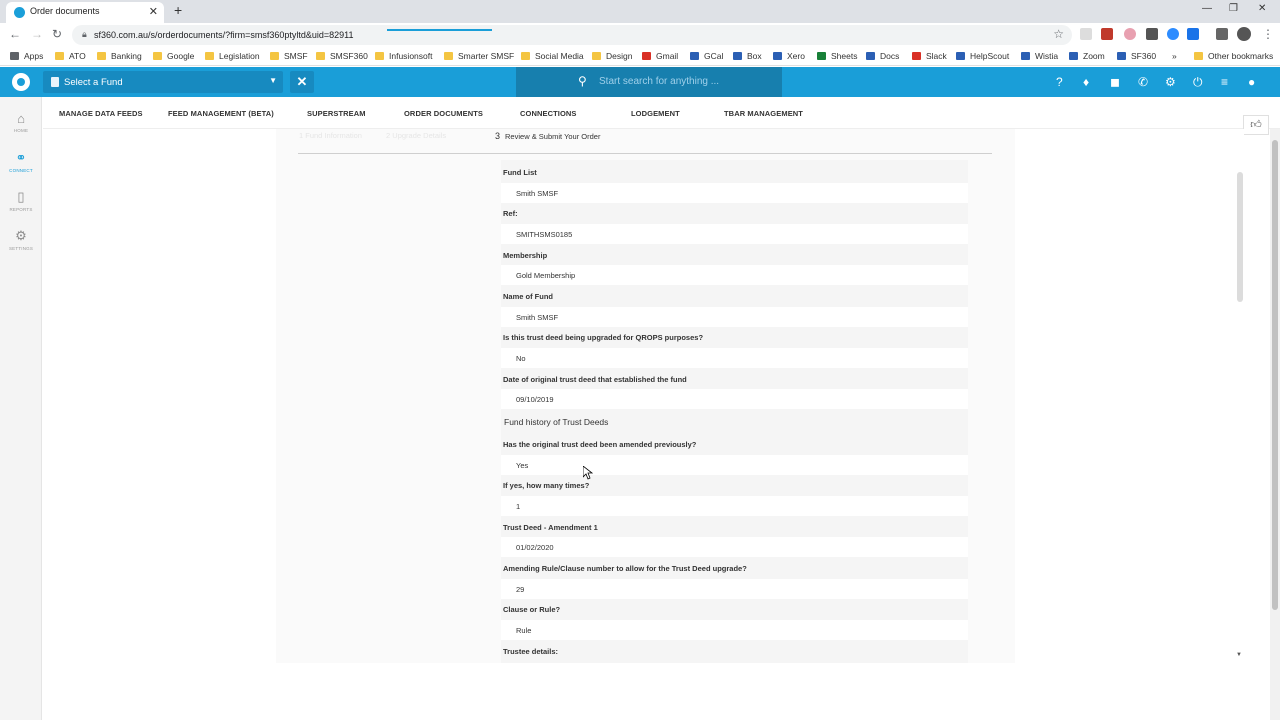 The height and width of the screenshot is (720, 1280). I want to click on sheets-icon, so click(821, 56).